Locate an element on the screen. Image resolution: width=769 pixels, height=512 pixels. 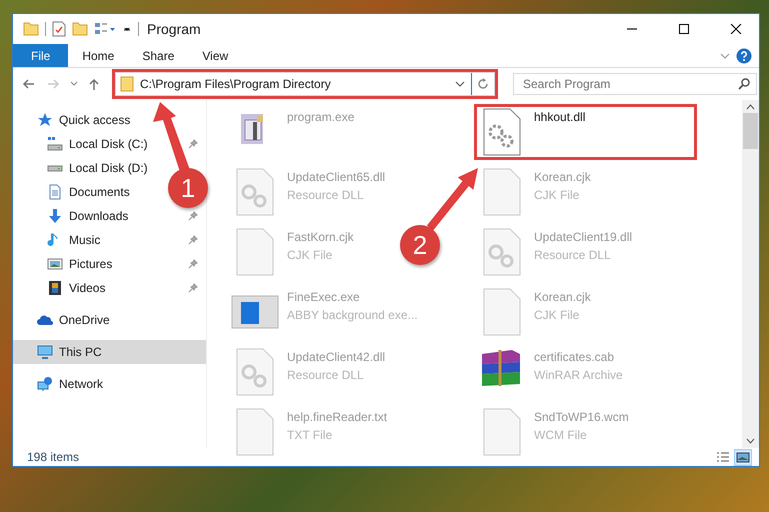
file-name: UpdateClient19.dll is located at coordinates (583, 237).